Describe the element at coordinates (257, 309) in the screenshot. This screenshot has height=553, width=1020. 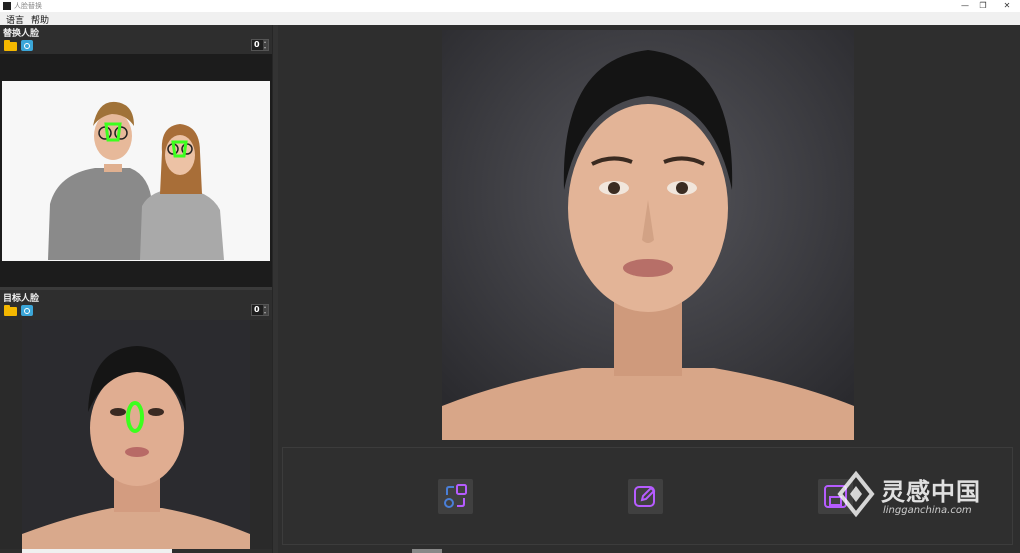
I see `target-face-index-value: 0` at that location.